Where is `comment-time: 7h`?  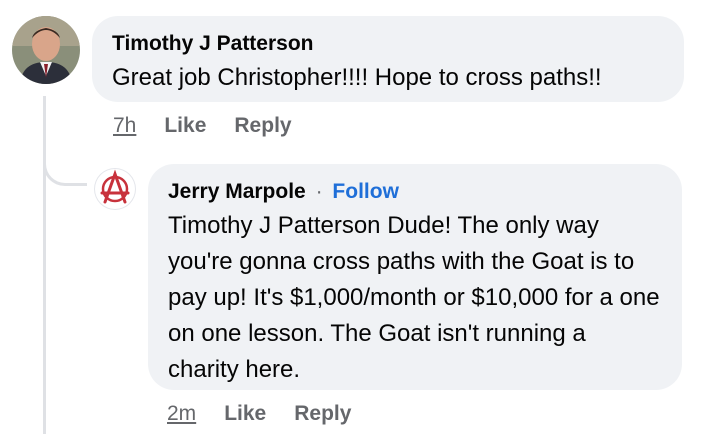 comment-time: 7h is located at coordinates (124, 126).